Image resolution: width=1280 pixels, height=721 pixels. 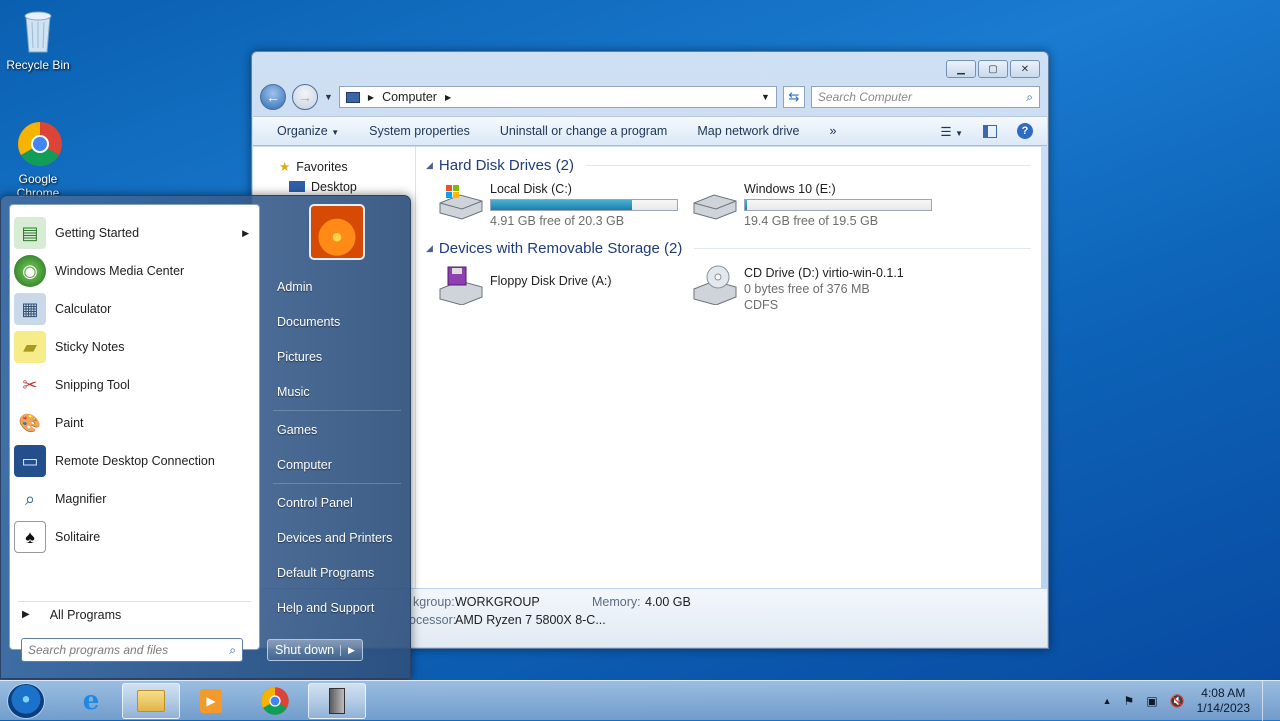 What do you see at coordinates (91, 701) in the screenshot?
I see `taskbar-internet-explorer: e` at bounding box center [91, 701].